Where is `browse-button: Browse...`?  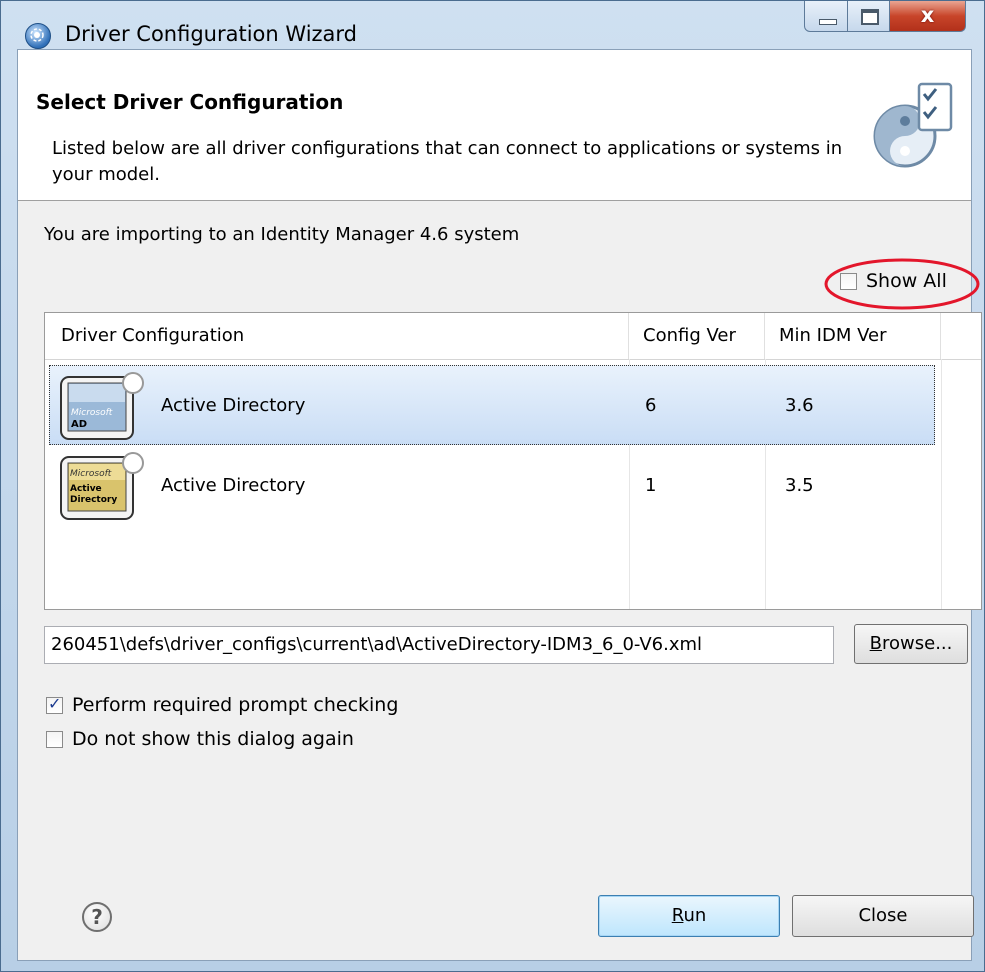 browse-button: Browse... is located at coordinates (911, 644).